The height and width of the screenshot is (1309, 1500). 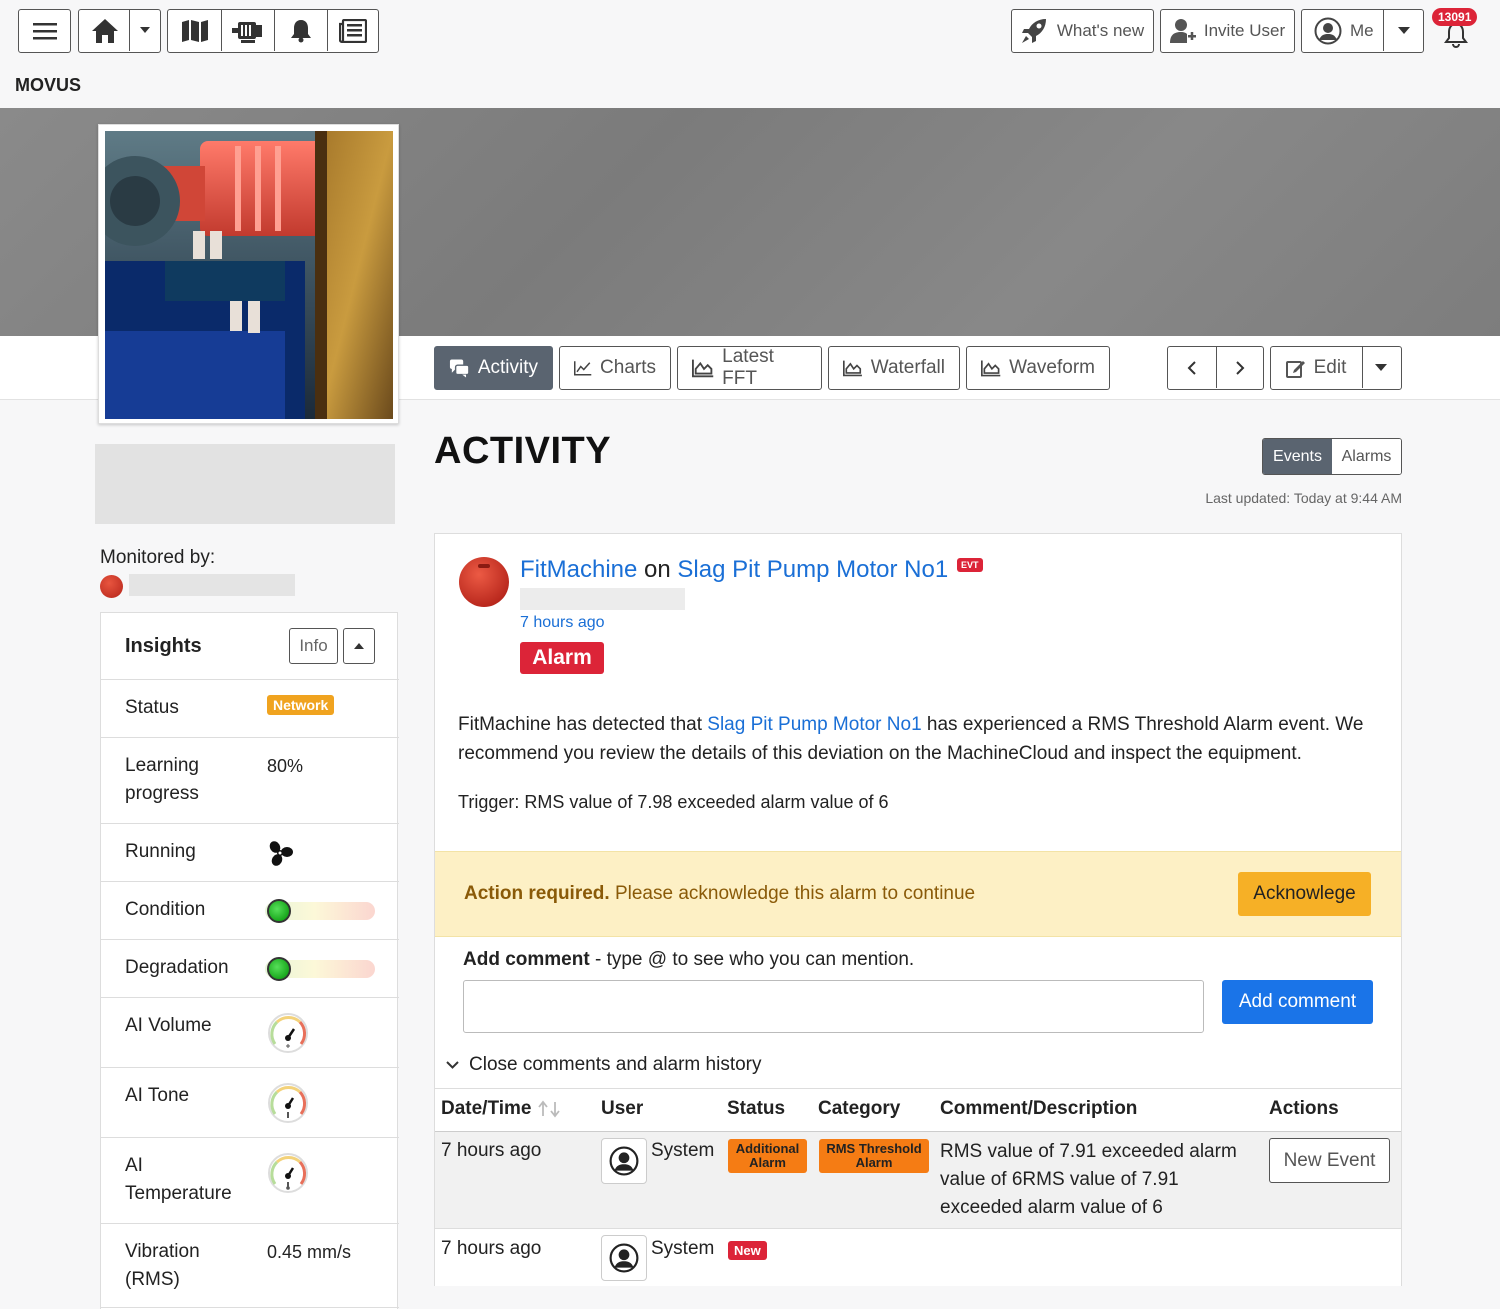 I want to click on tab-activity: Activity, so click(x=493, y=368).